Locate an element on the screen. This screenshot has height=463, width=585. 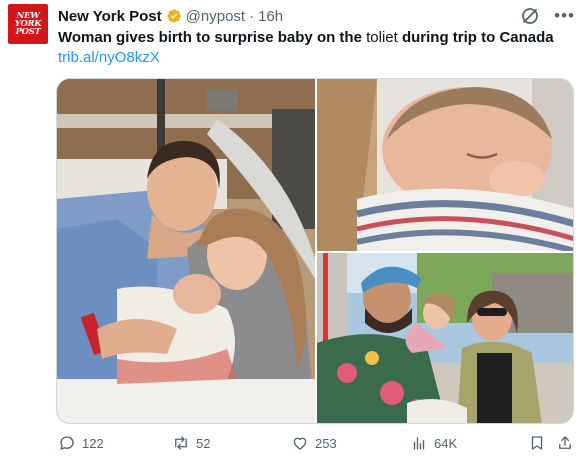
share-button is located at coordinates (565, 443).